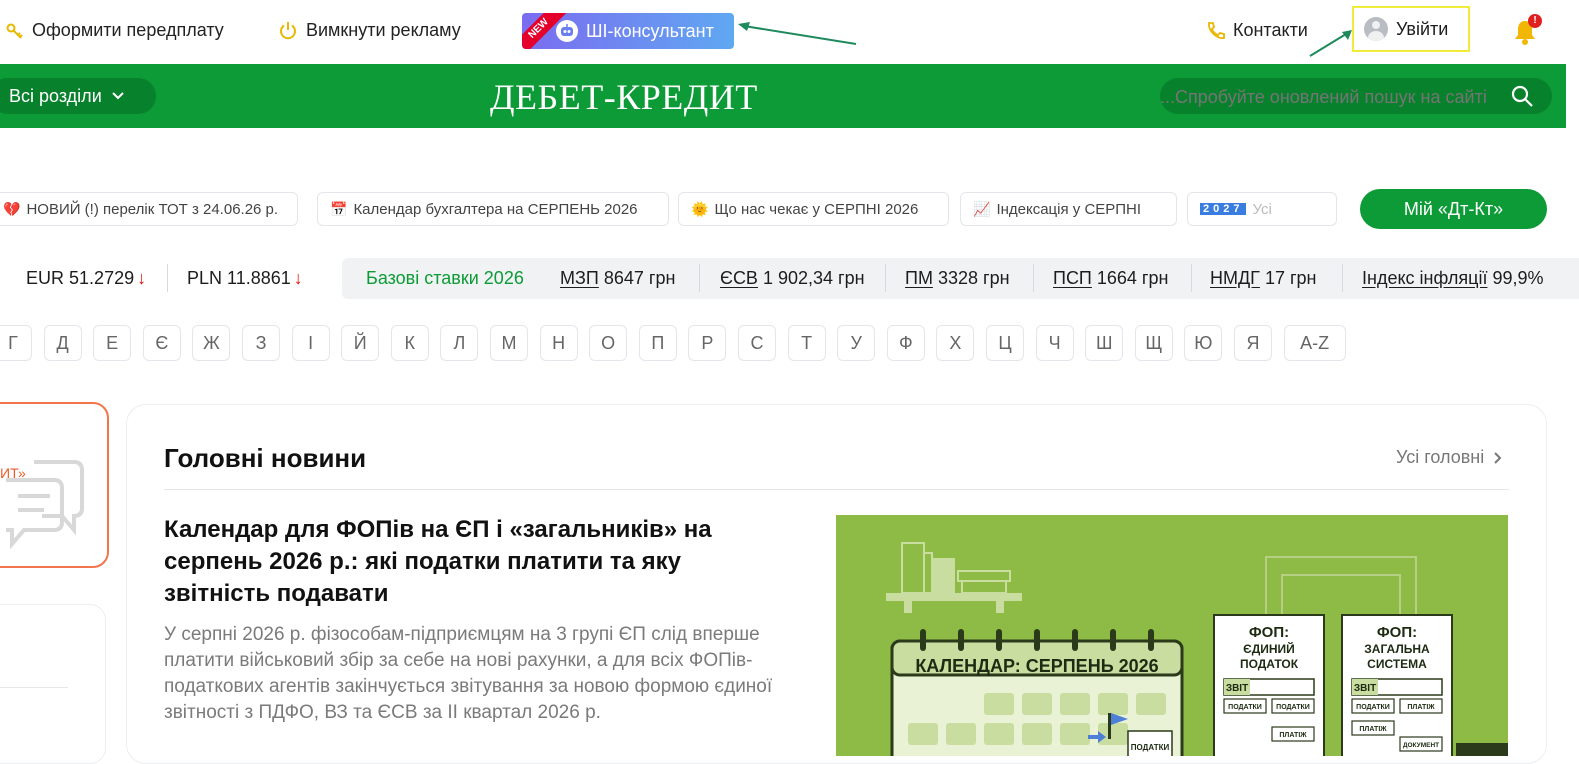 This screenshot has width=1579, height=764. I want to click on all-main-label: Усі головні, so click(1440, 457).